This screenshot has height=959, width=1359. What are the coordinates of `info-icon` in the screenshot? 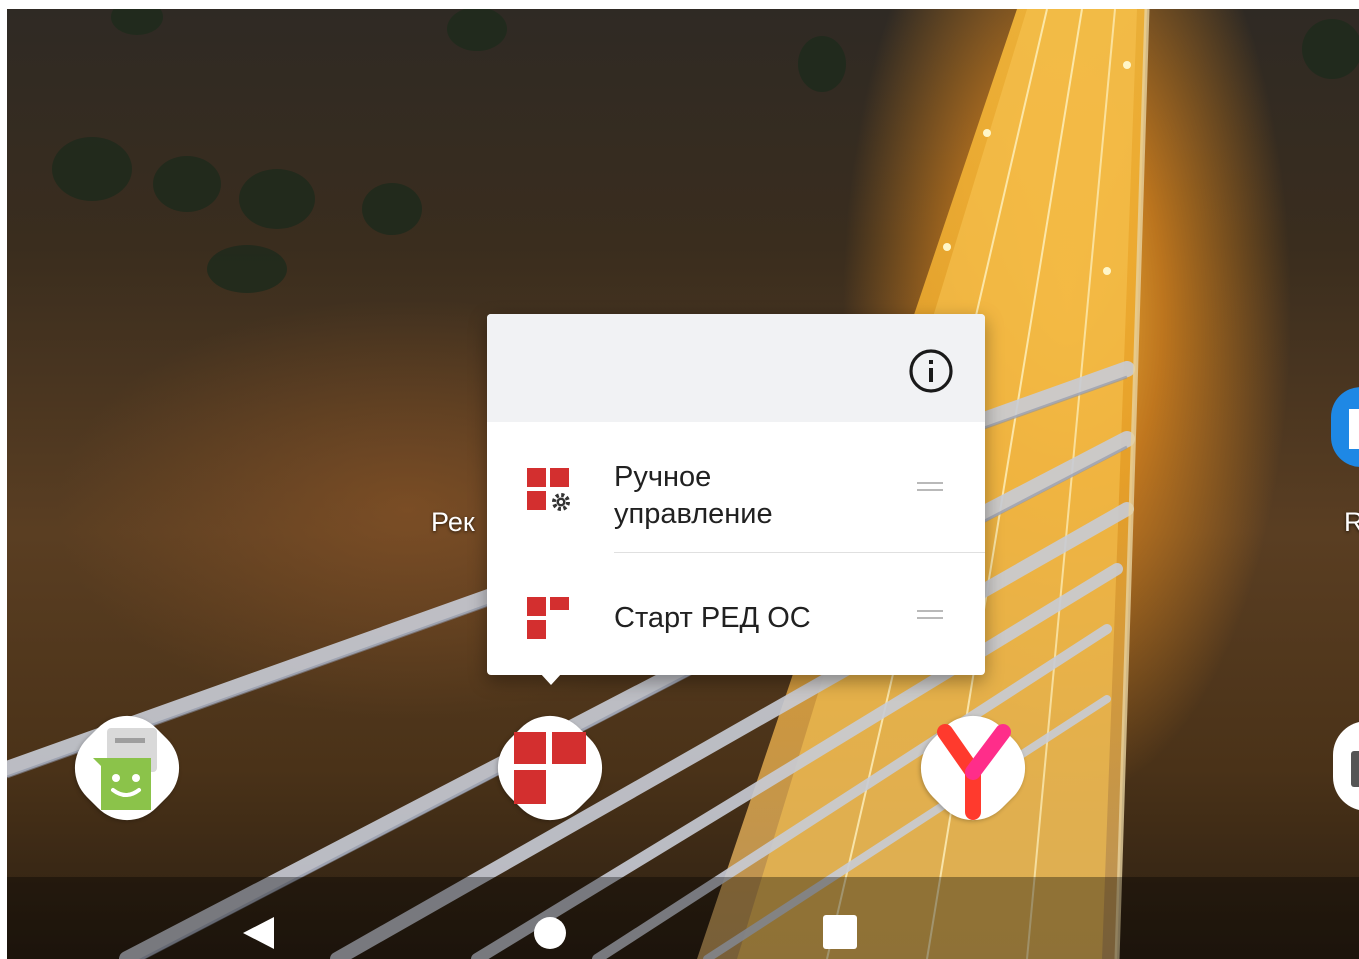 It's located at (931, 371).